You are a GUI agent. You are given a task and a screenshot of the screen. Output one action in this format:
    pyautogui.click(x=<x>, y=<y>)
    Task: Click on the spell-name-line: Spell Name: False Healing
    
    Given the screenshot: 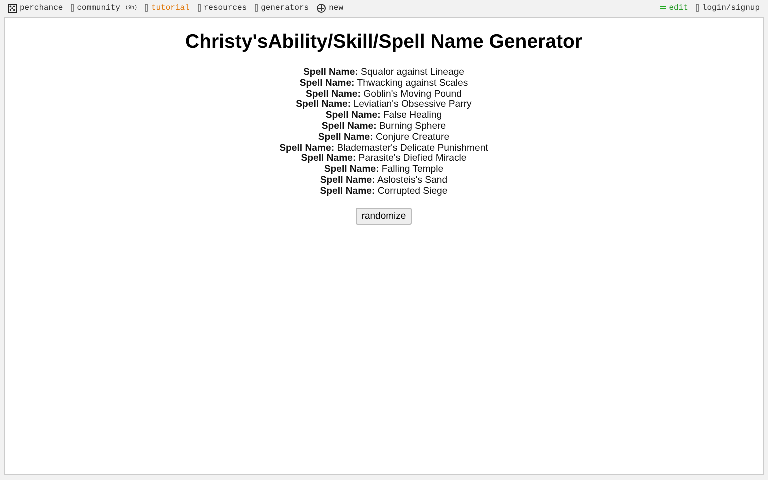 What is the action you would take?
    pyautogui.click(x=384, y=116)
    